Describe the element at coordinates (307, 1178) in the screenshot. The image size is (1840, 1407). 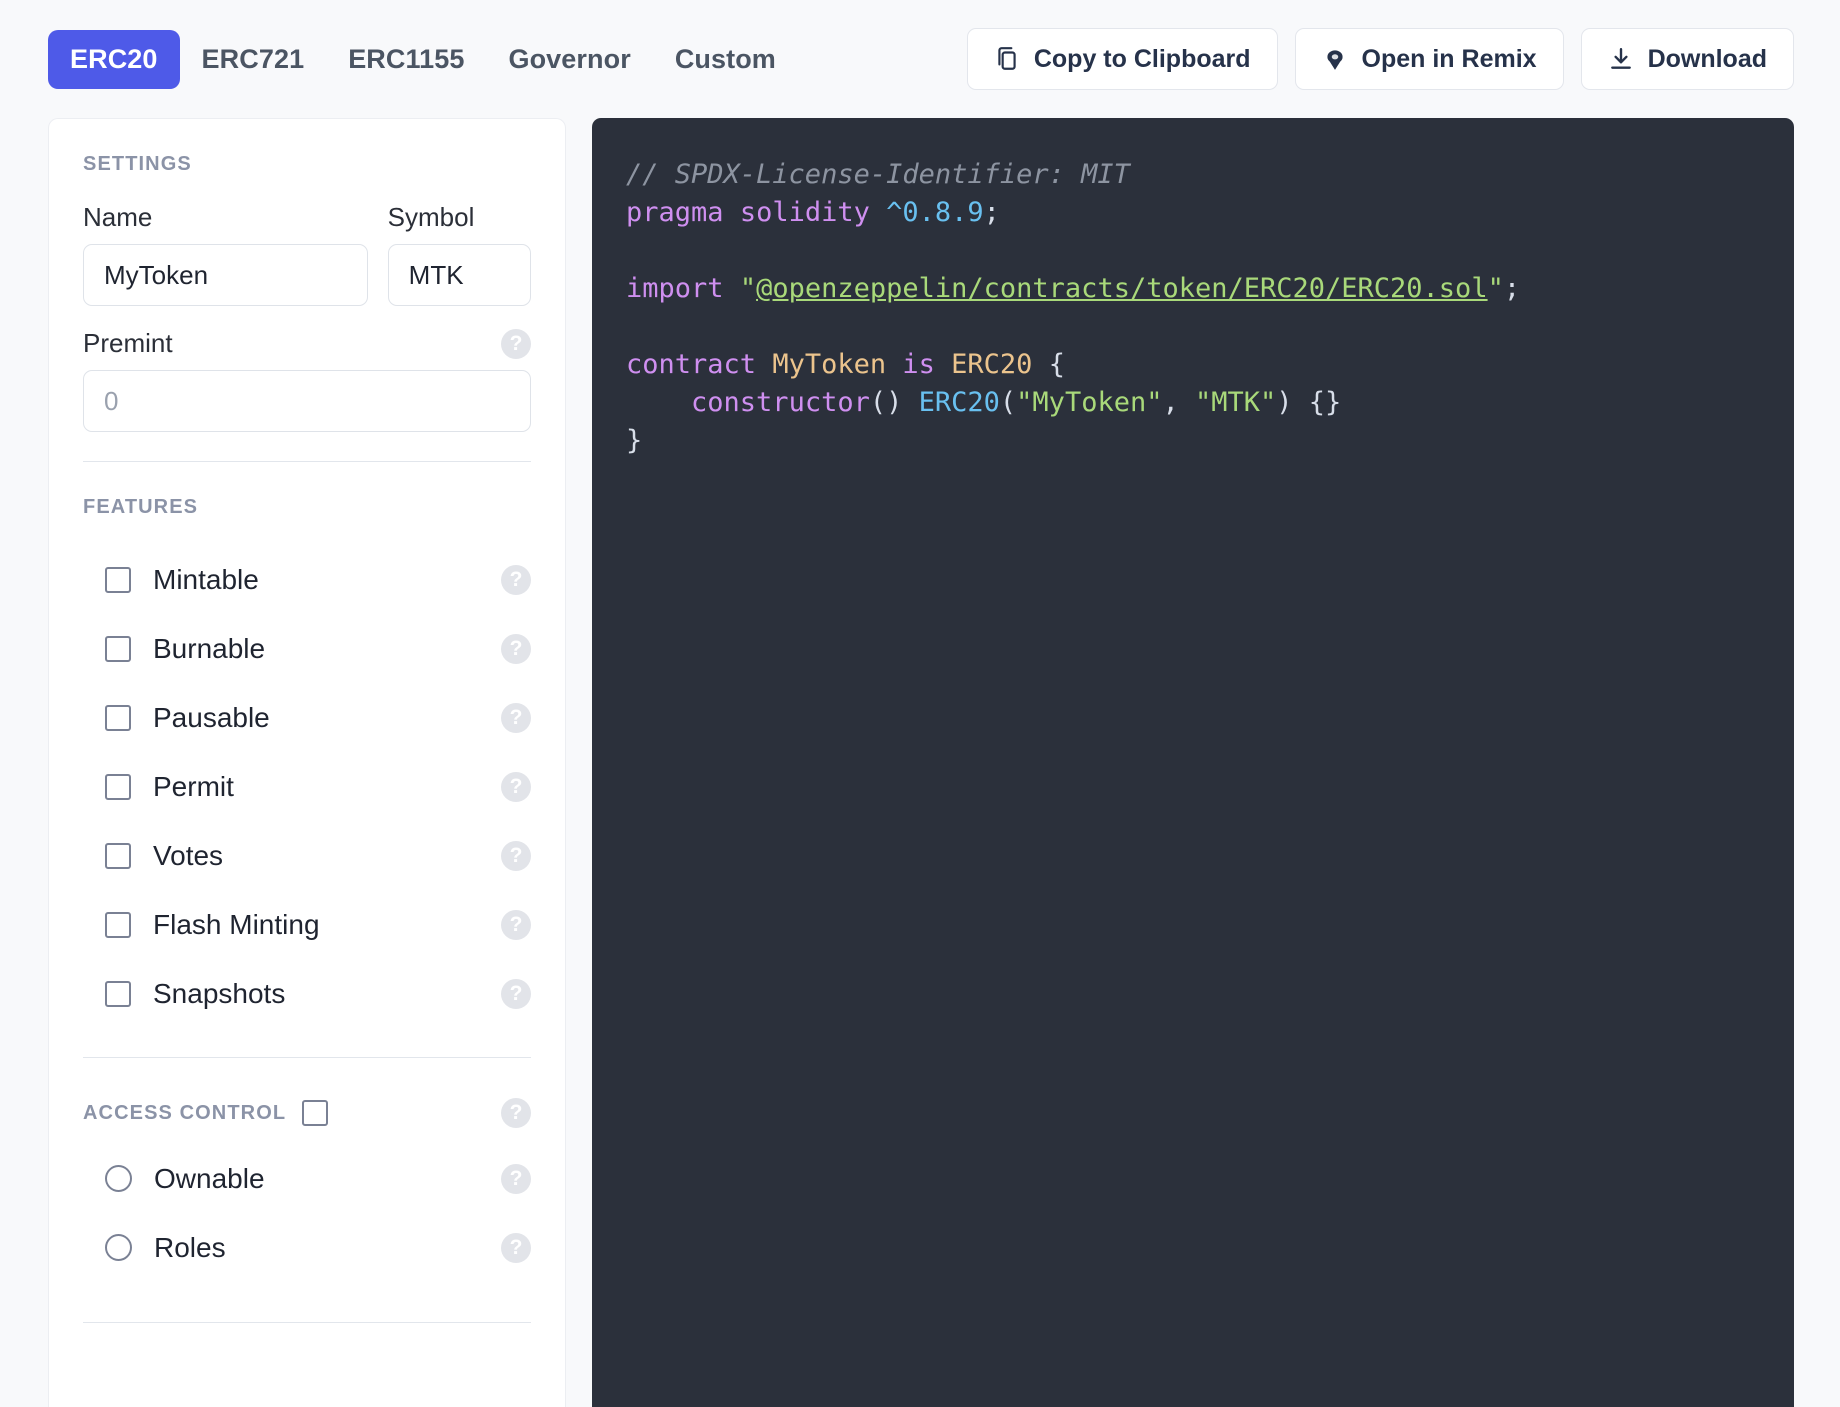
I see `access-row-ownable: Ownable?` at that location.